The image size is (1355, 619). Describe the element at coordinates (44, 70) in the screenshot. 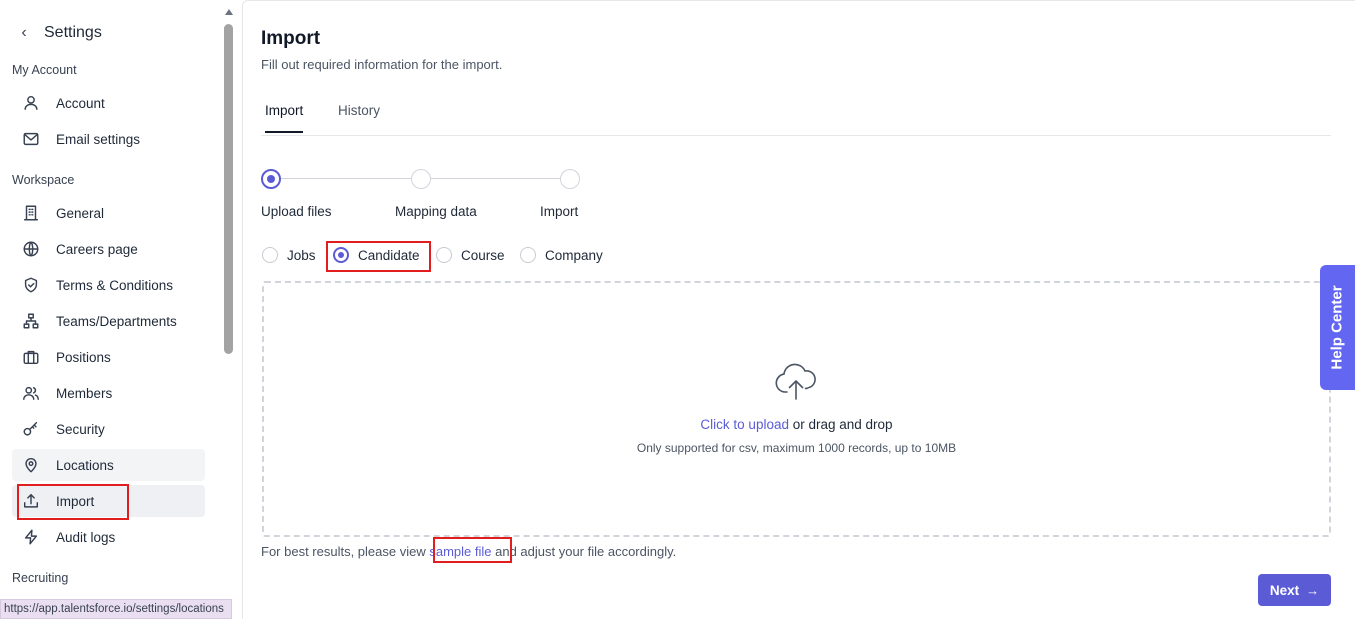

I see `section-my-account: My Account` at that location.